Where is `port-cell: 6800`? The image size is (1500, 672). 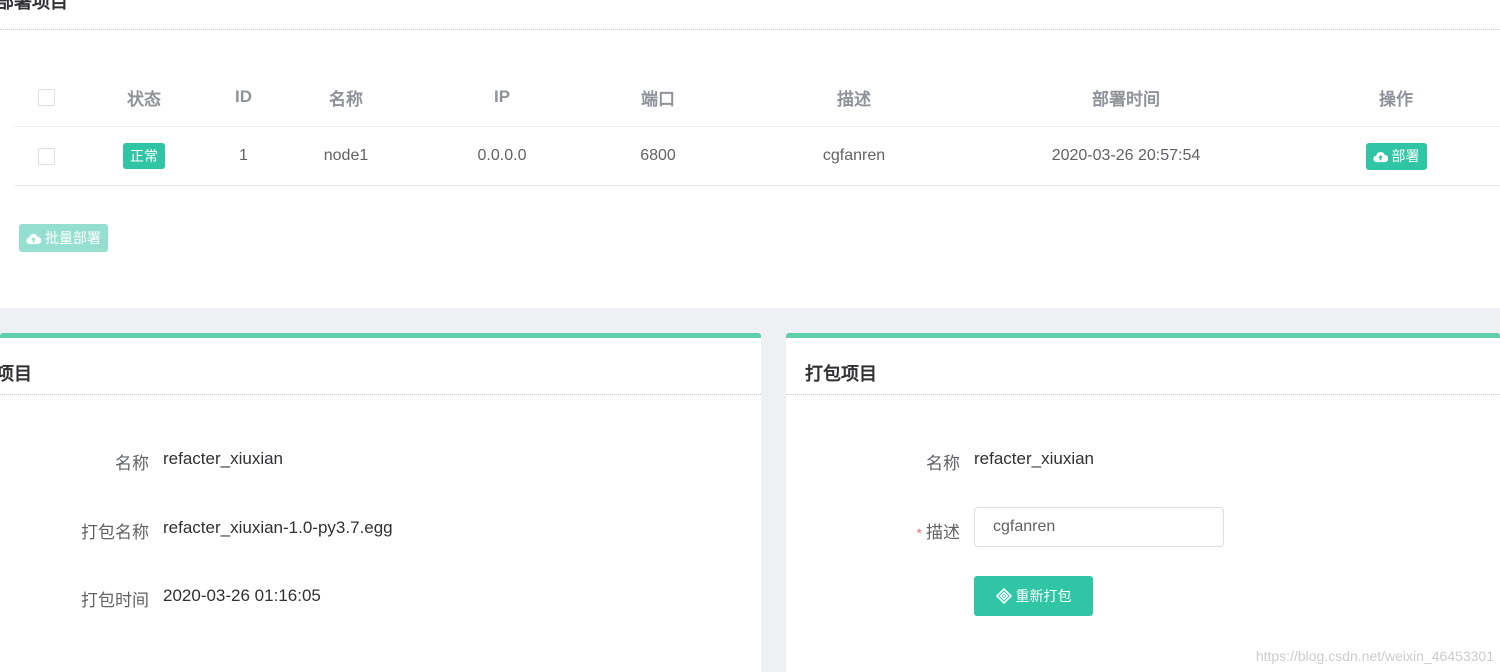 port-cell: 6800 is located at coordinates (658, 155).